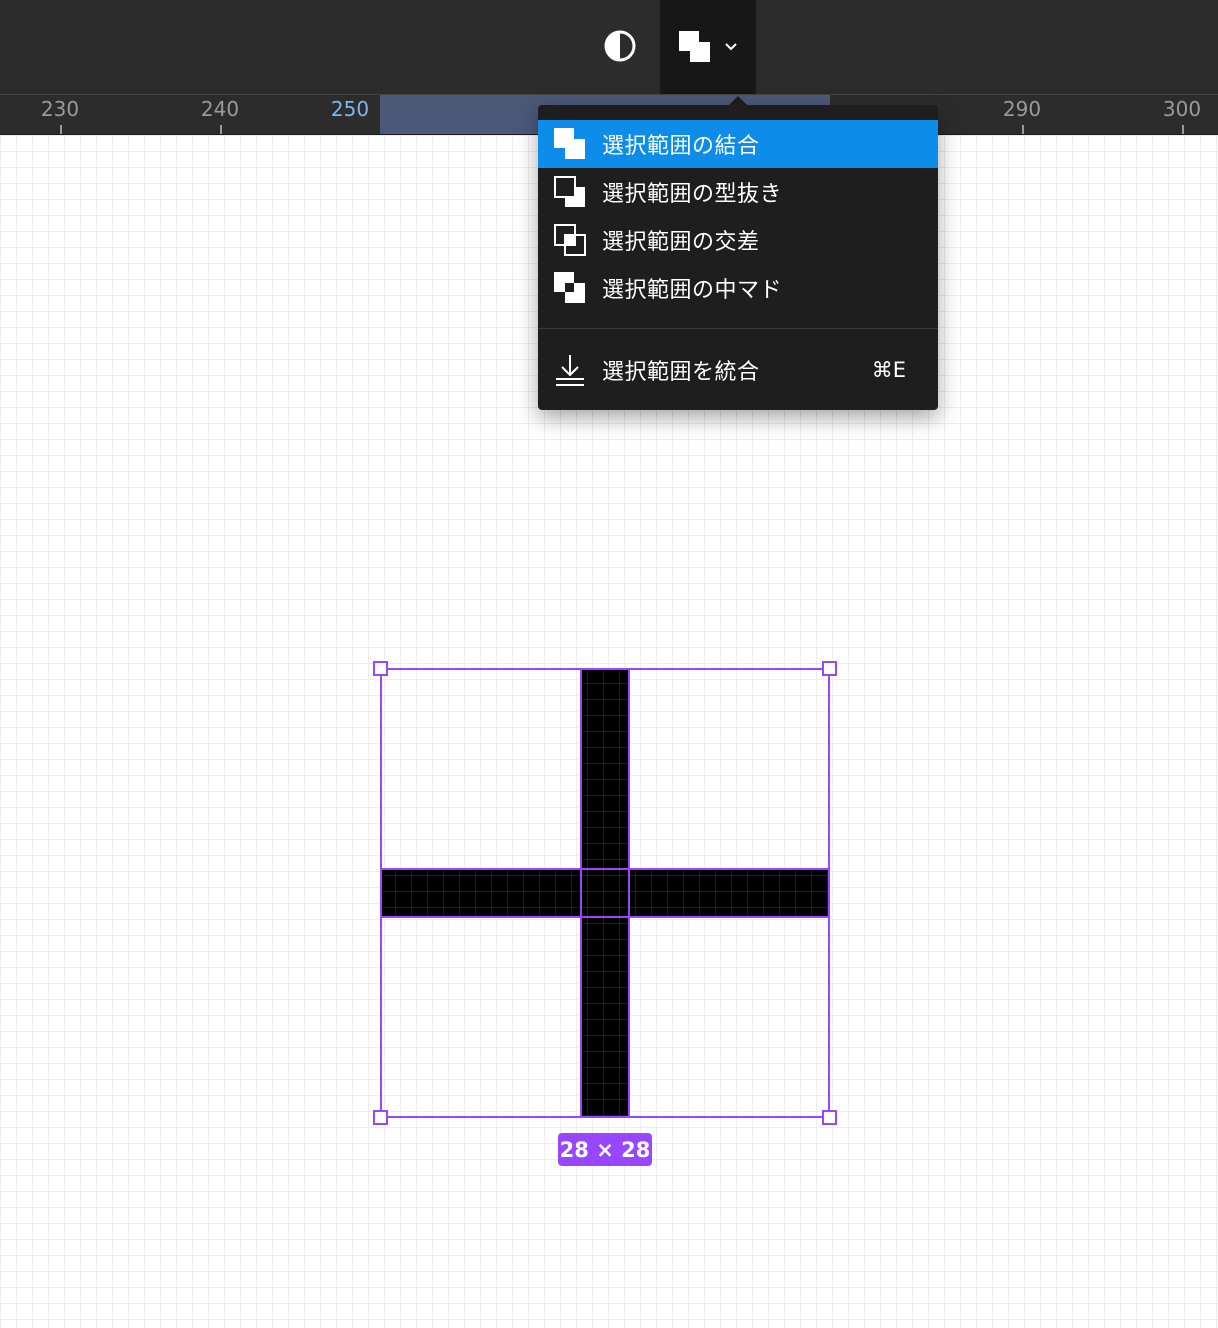  What do you see at coordinates (731, 47) in the screenshot?
I see `chevron-down-icon` at bounding box center [731, 47].